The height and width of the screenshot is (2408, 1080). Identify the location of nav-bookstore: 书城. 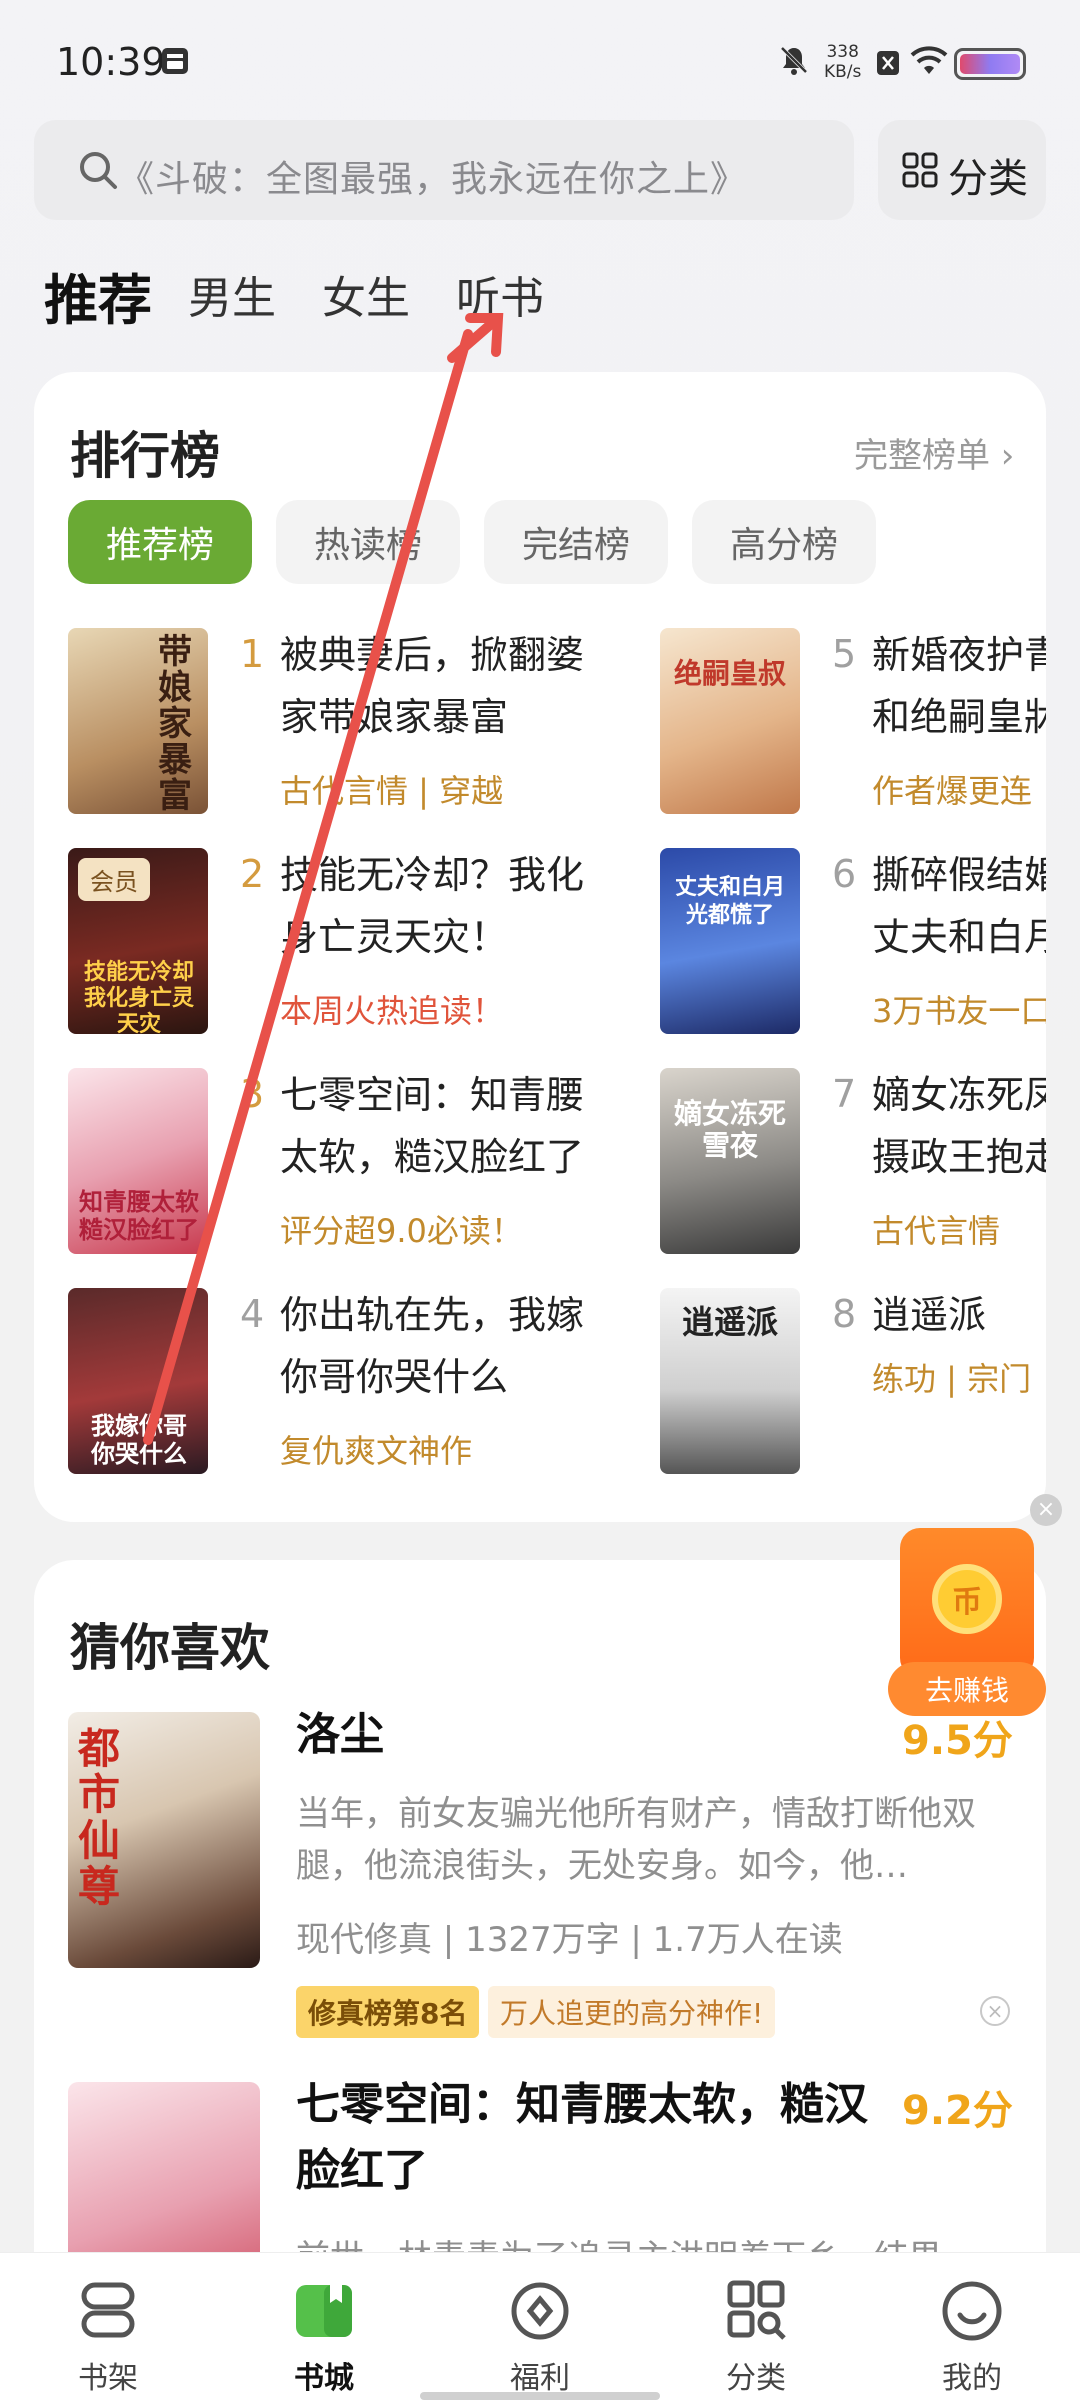
(324, 2330).